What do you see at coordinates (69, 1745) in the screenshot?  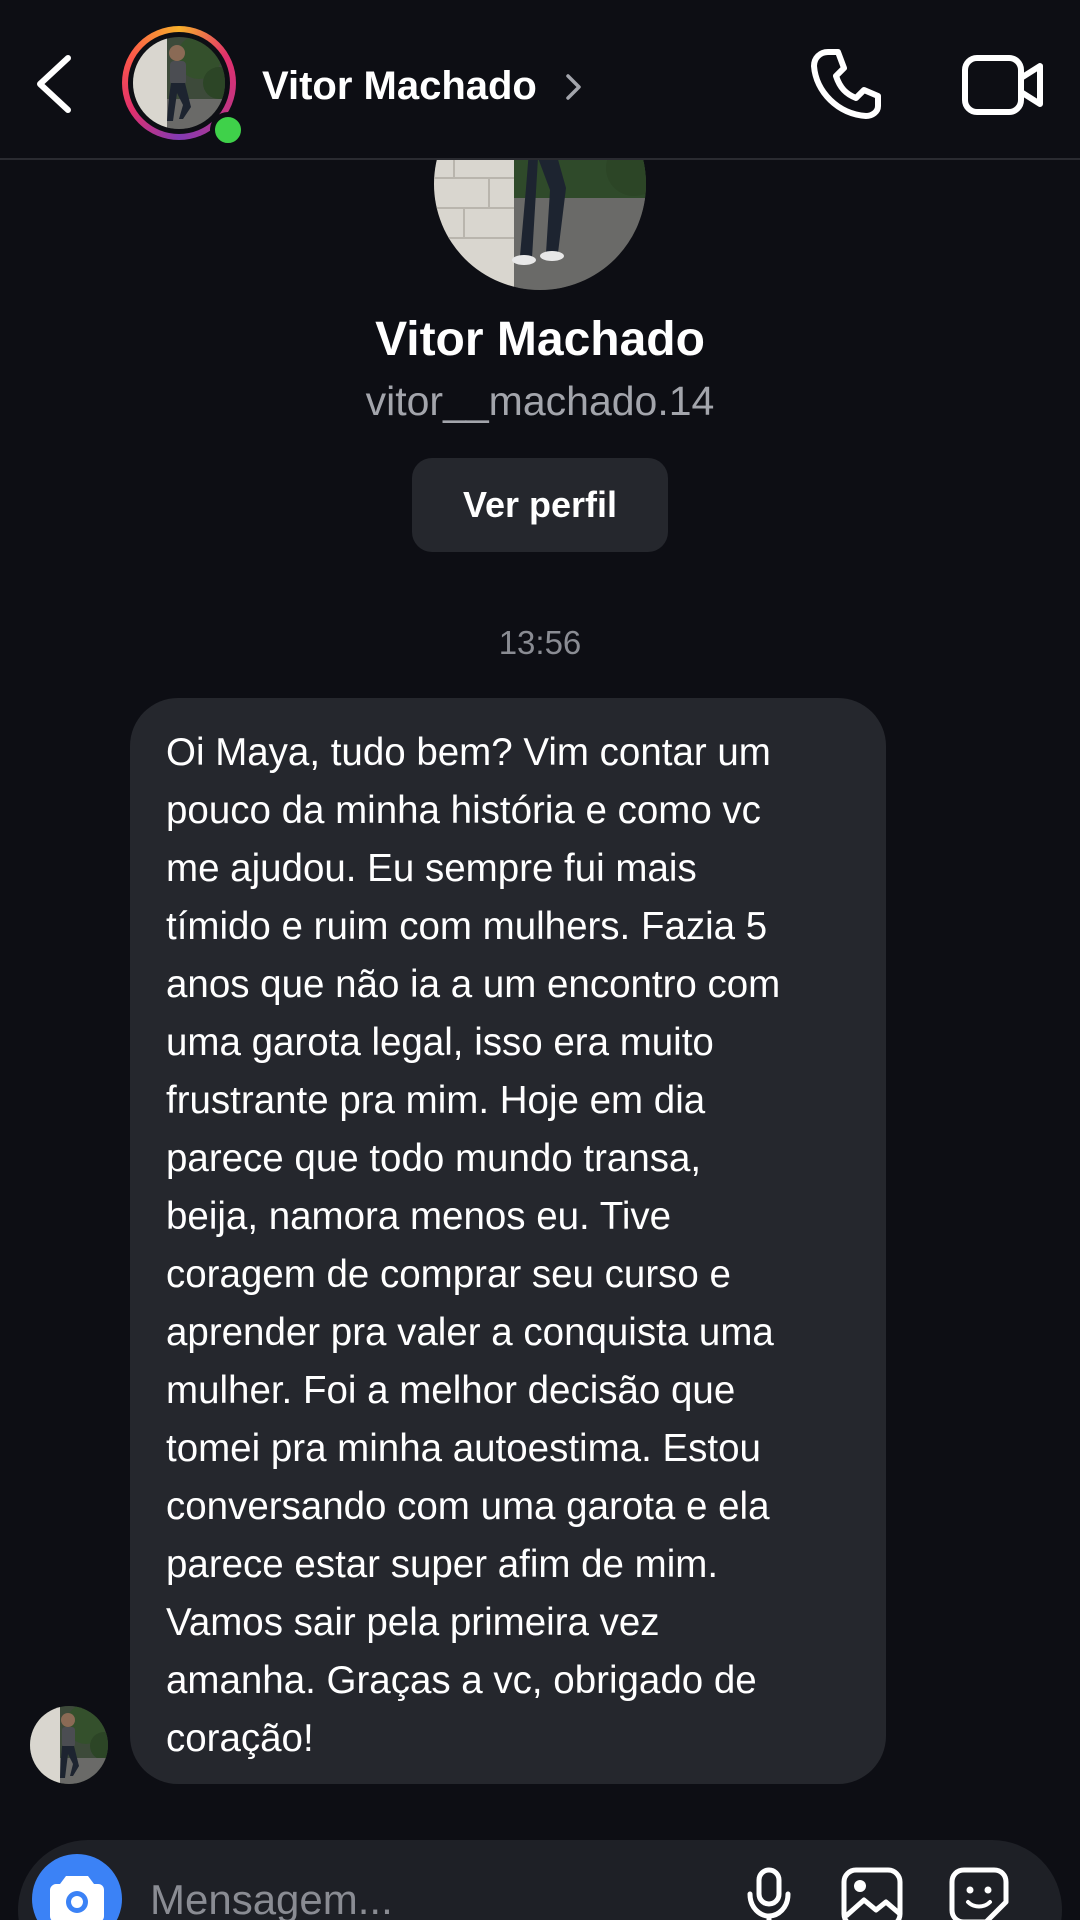 I see `message-sender-avatar` at bounding box center [69, 1745].